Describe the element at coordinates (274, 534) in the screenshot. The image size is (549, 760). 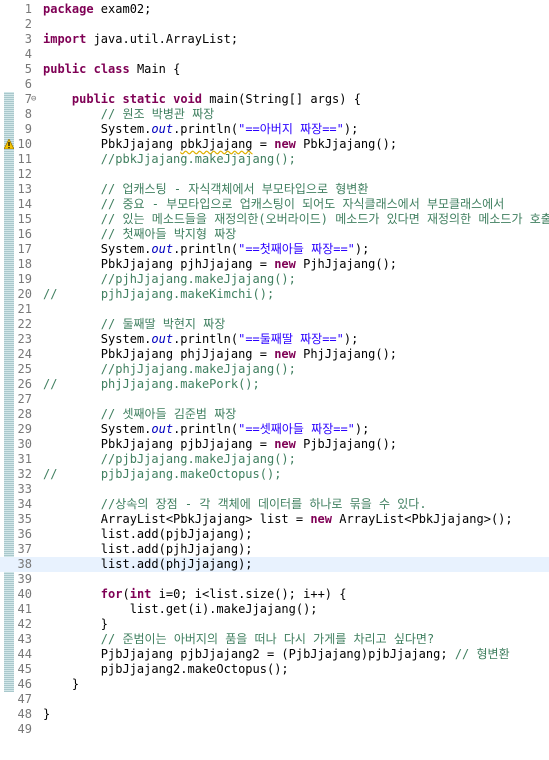
I see `code-line: 36 list.add(pjbJjajang);` at that location.